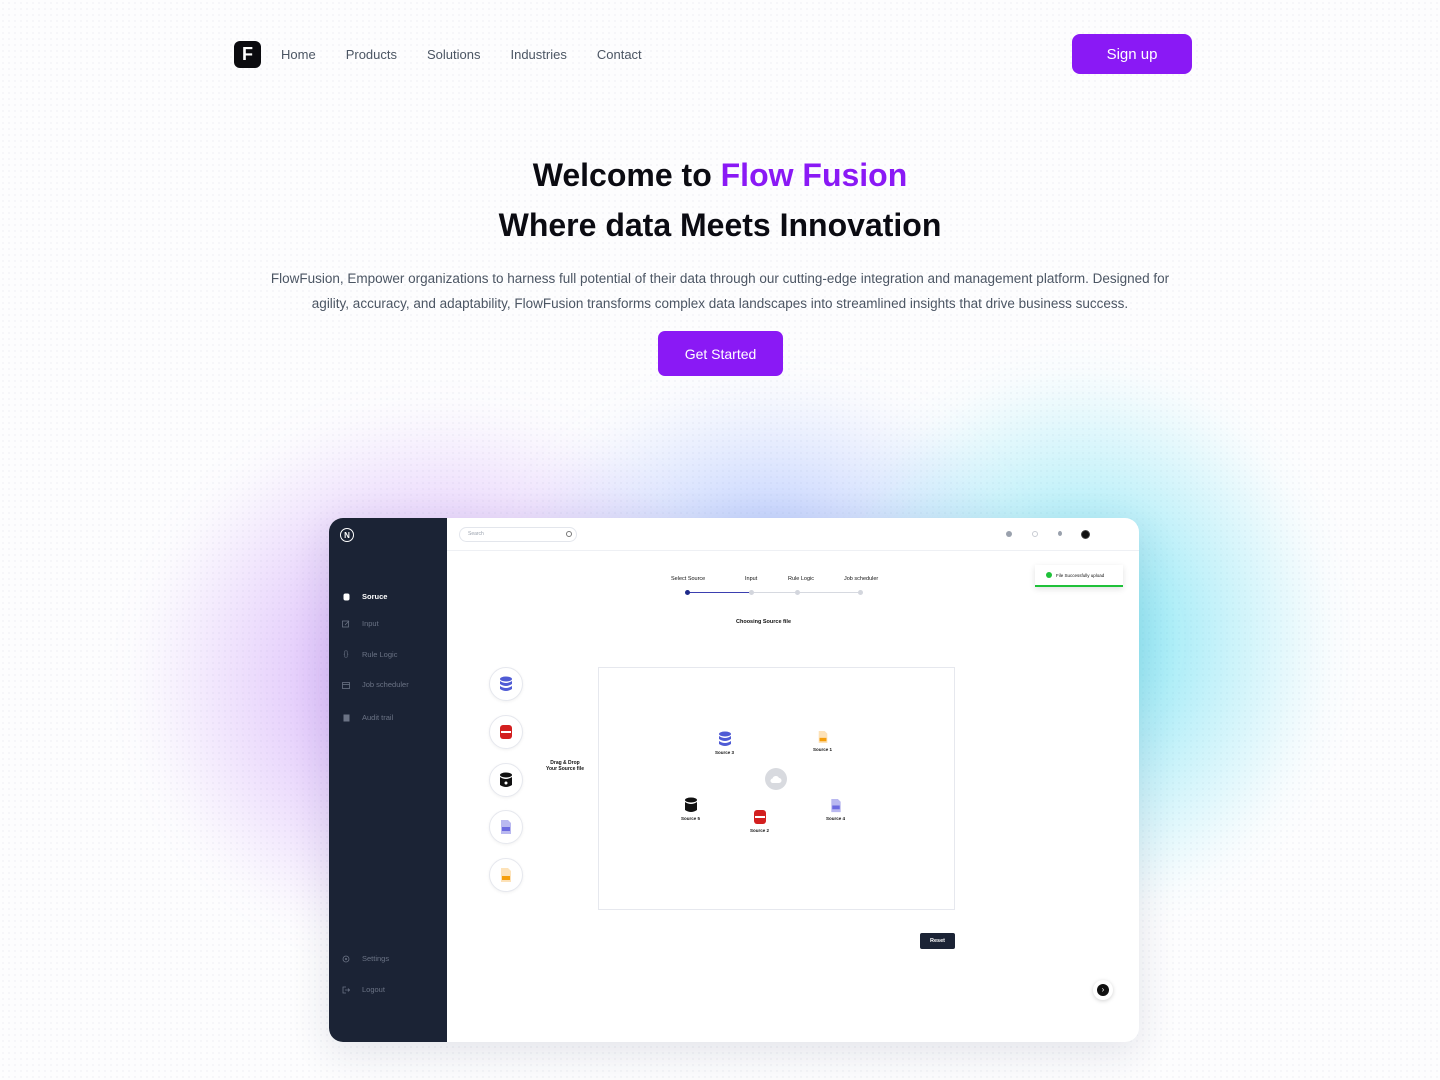  Describe the element at coordinates (370, 623) in the screenshot. I see `sidebar-item-label: Input` at that location.